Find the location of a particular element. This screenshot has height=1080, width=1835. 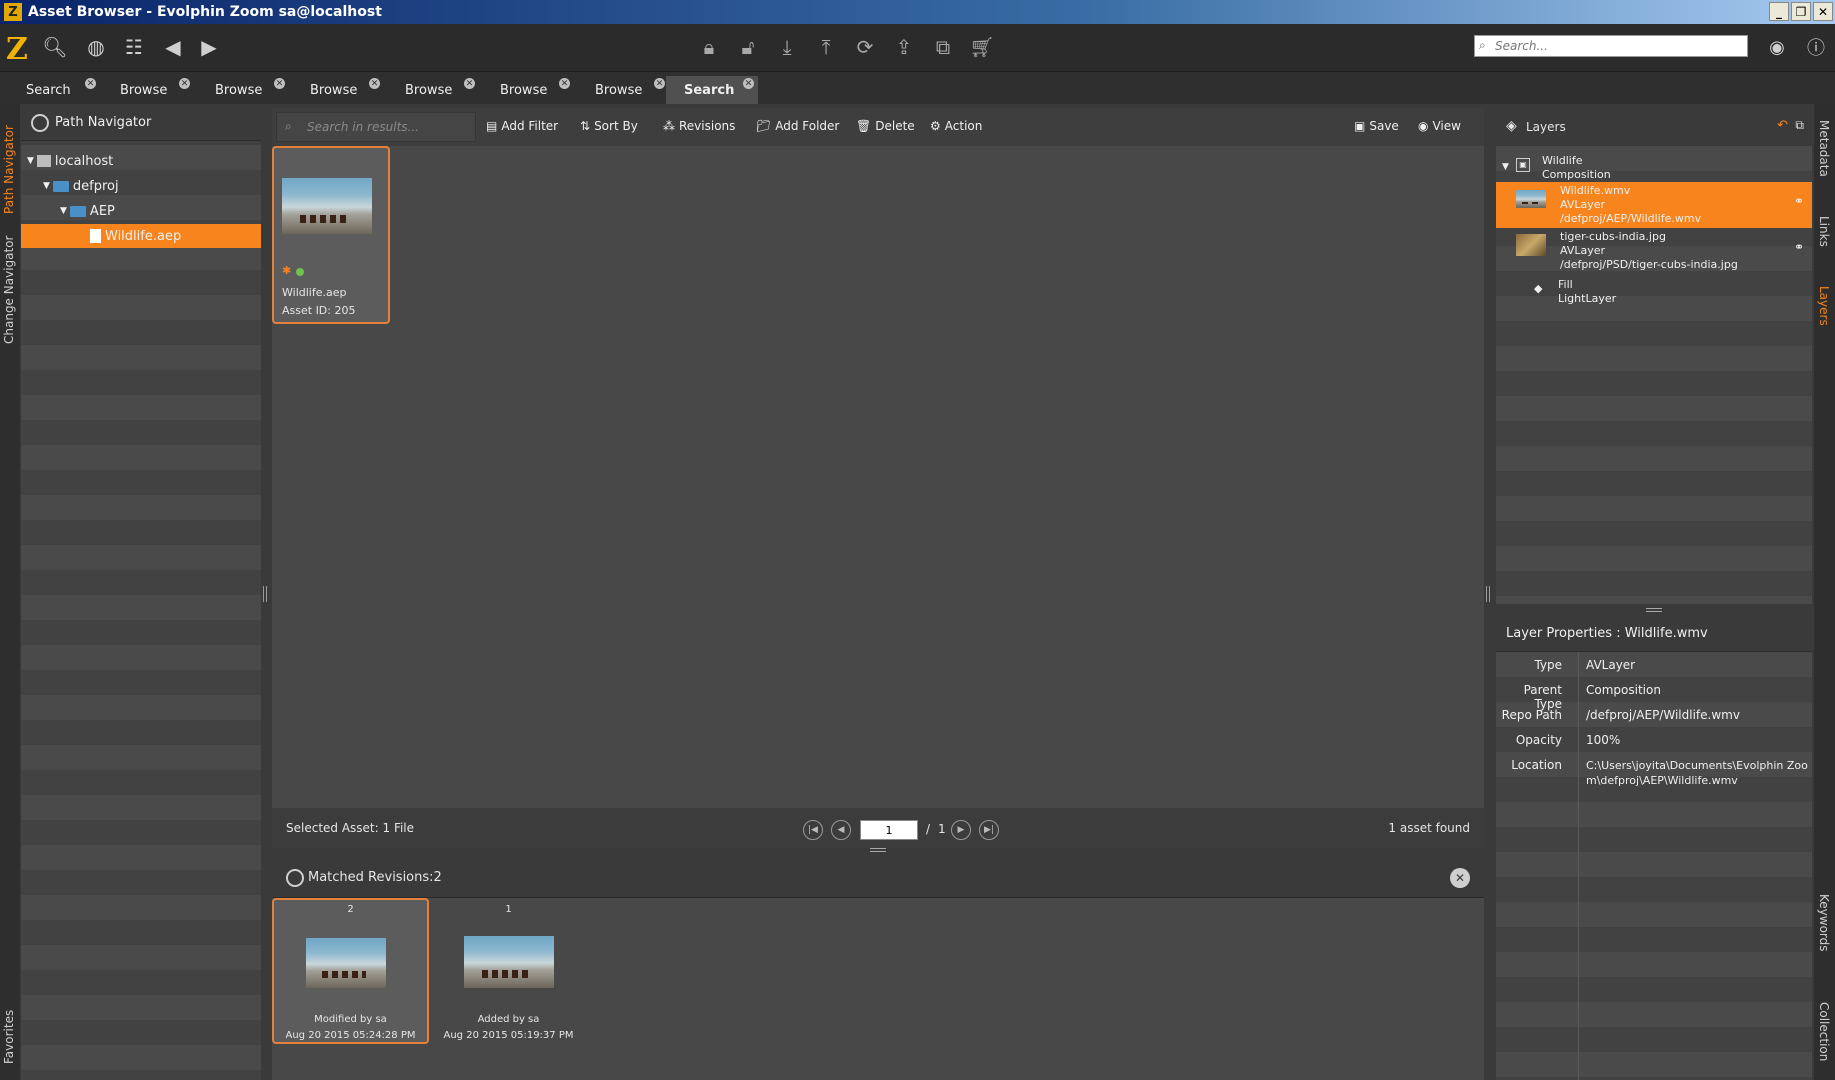

revision-card: 1 Added by sa Aug 20 2015 05:19:37 PM is located at coordinates (510, 971).